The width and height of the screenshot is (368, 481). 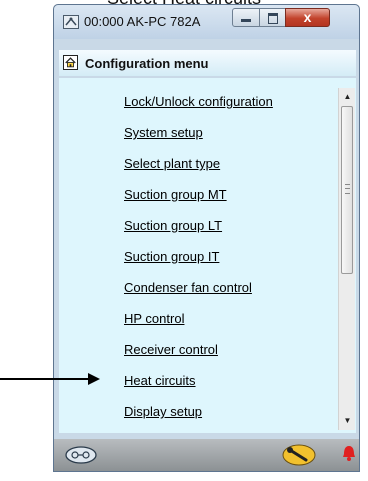 What do you see at coordinates (198, 103) in the screenshot?
I see `menu-item-lock-unlock-configuration: Lock/Unlock configuration` at bounding box center [198, 103].